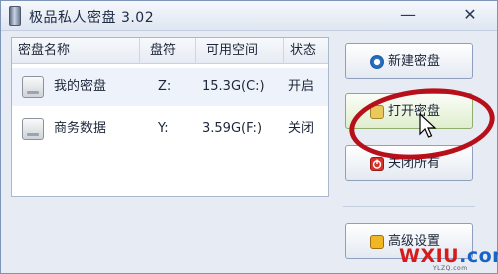  I want to click on watermark-logo: WXIU.com, so click(448, 256).